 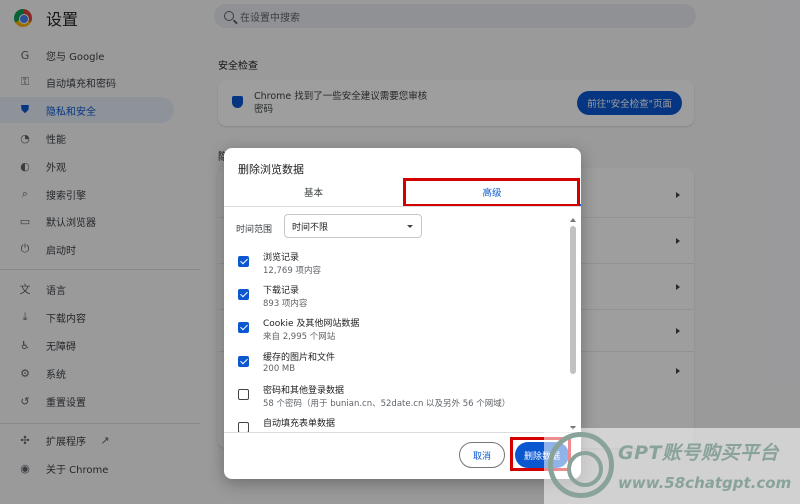 I want to click on item-subtitle: 来自 2,995 个网站, so click(x=299, y=337).